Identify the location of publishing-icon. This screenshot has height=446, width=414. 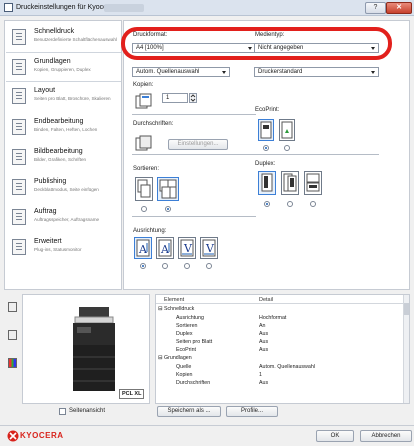
(19, 187).